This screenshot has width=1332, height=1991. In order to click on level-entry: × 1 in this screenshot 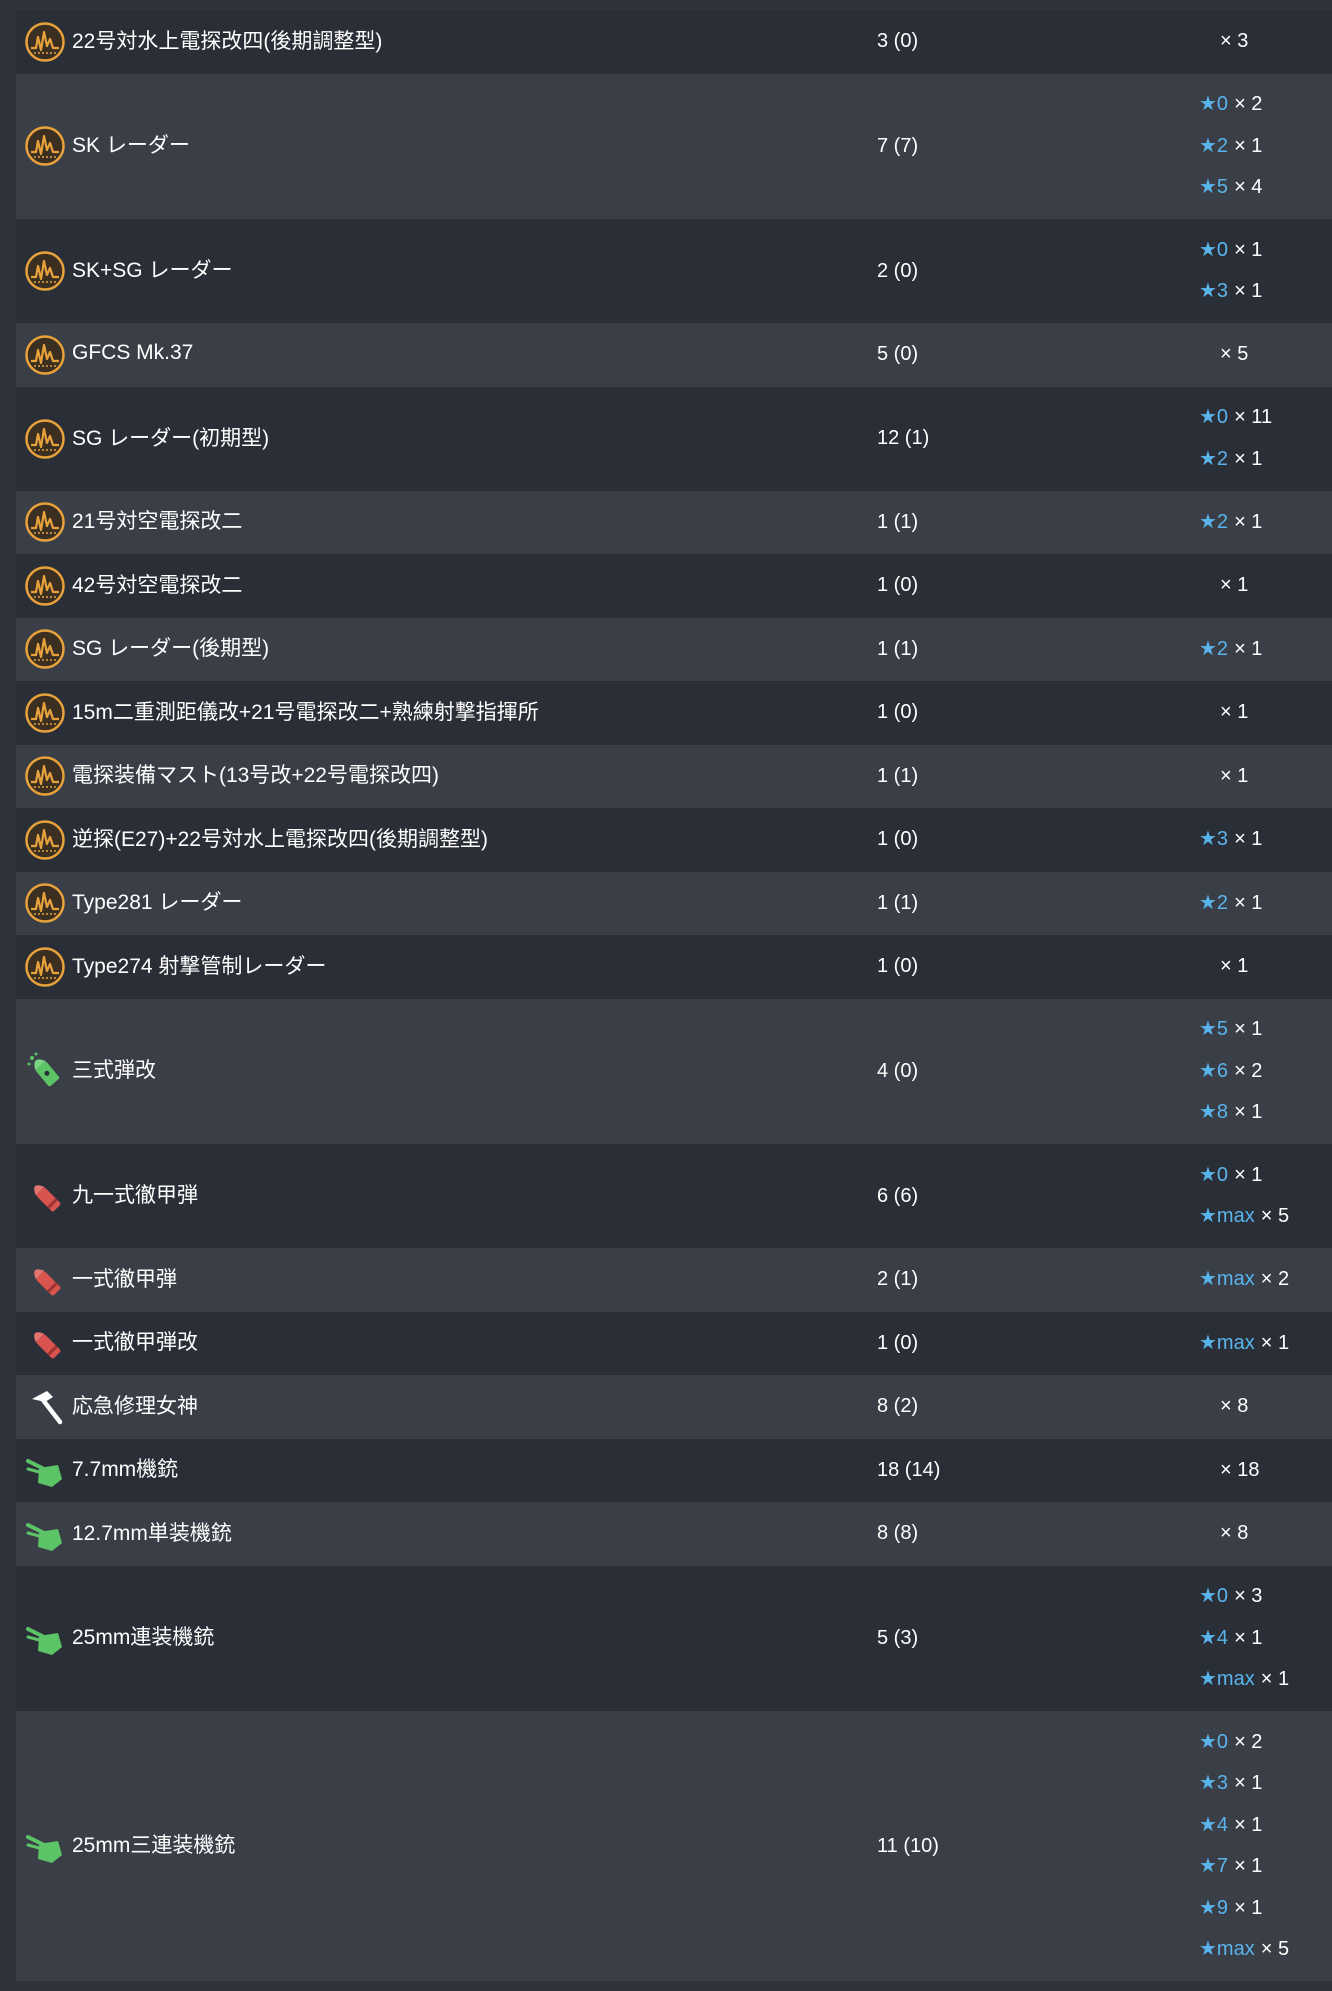, I will do `click(1223, 713)`.